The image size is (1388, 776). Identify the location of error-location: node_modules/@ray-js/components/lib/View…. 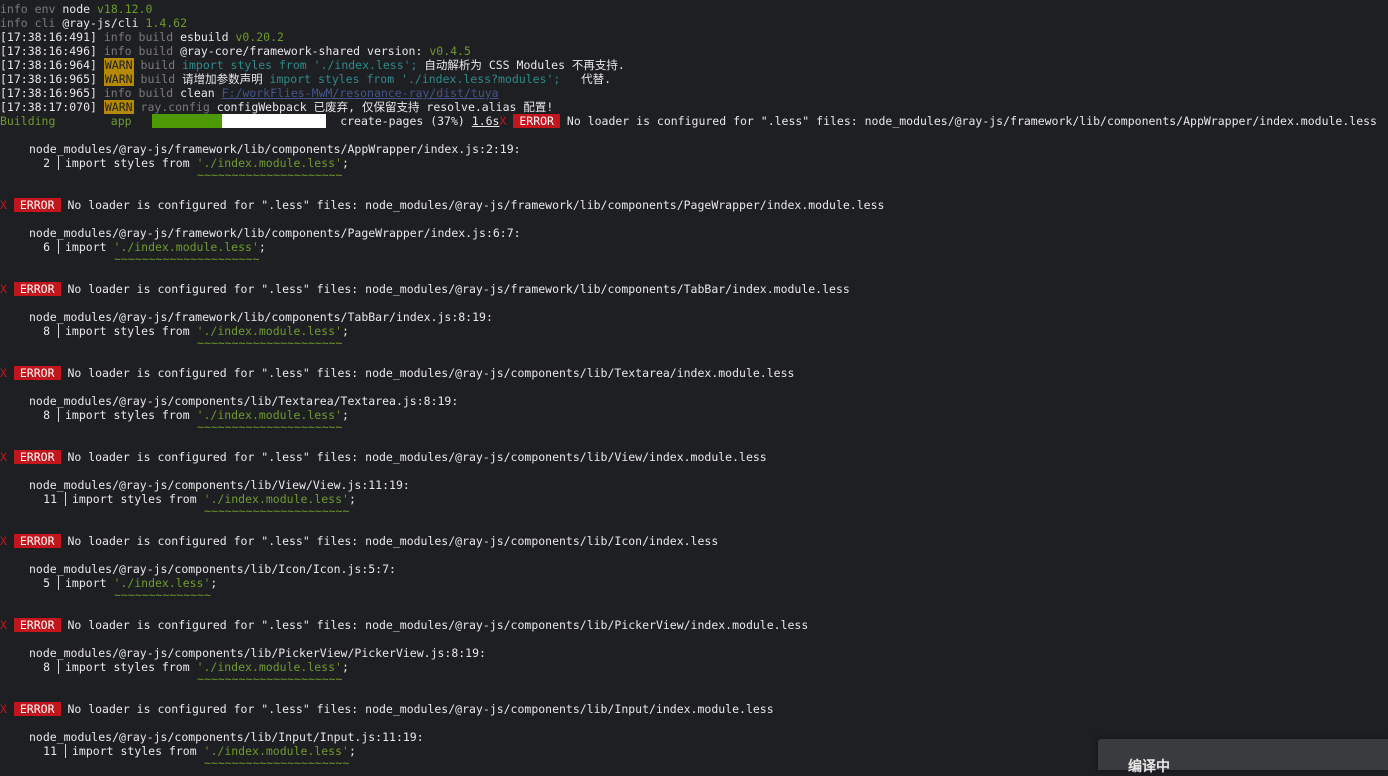
(219, 485).